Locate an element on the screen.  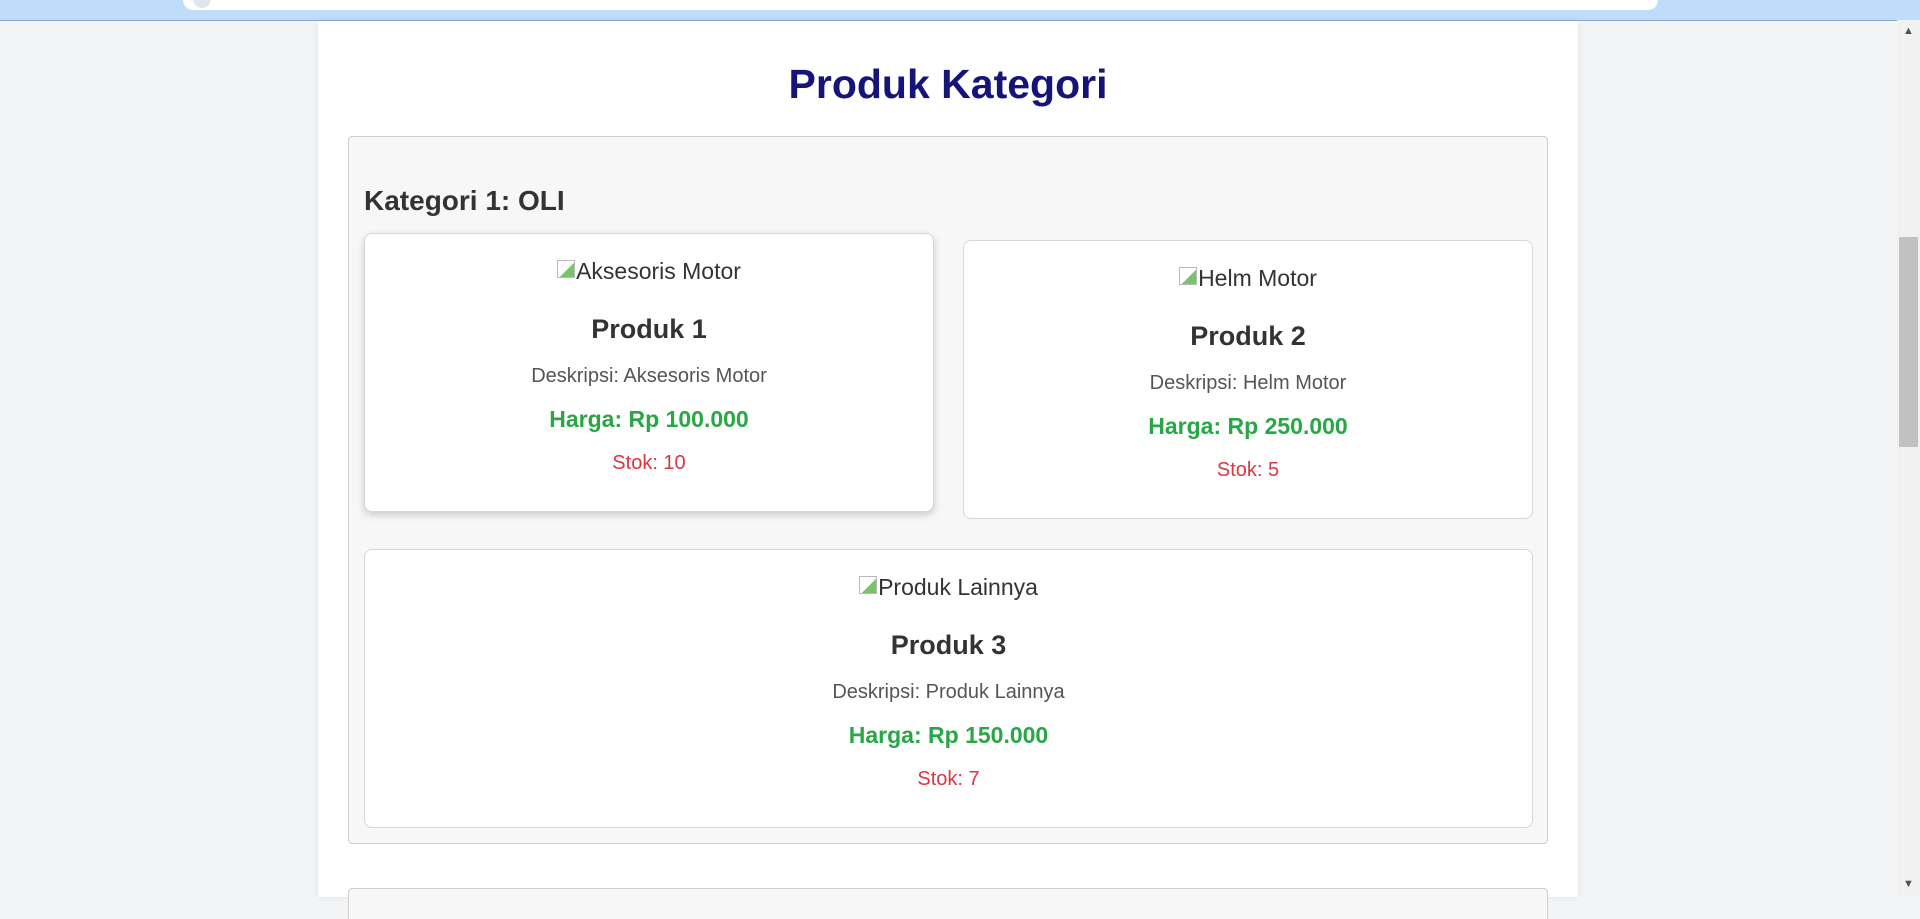
product-image-alt: Aksesoris Motor is located at coordinates (658, 271).